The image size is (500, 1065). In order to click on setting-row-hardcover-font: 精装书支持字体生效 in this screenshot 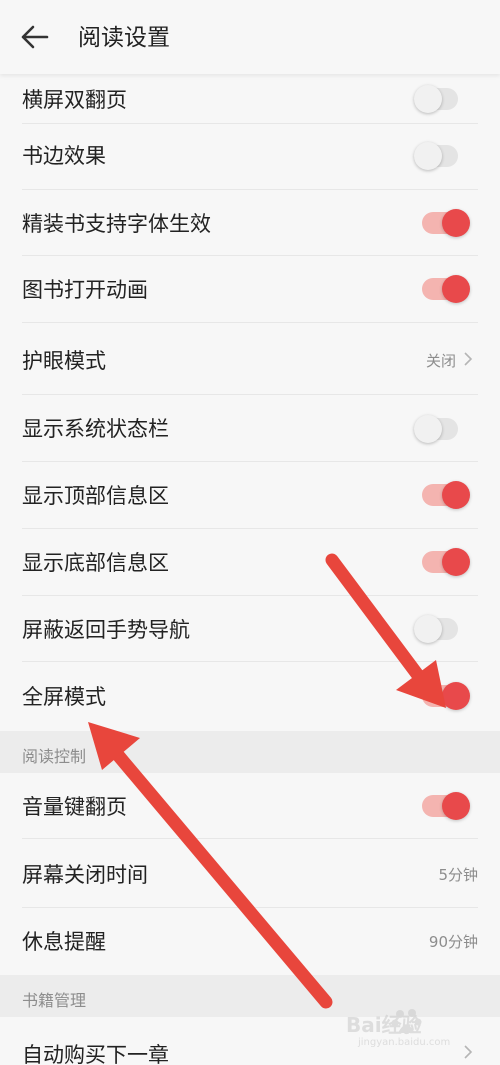, I will do `click(250, 223)`.